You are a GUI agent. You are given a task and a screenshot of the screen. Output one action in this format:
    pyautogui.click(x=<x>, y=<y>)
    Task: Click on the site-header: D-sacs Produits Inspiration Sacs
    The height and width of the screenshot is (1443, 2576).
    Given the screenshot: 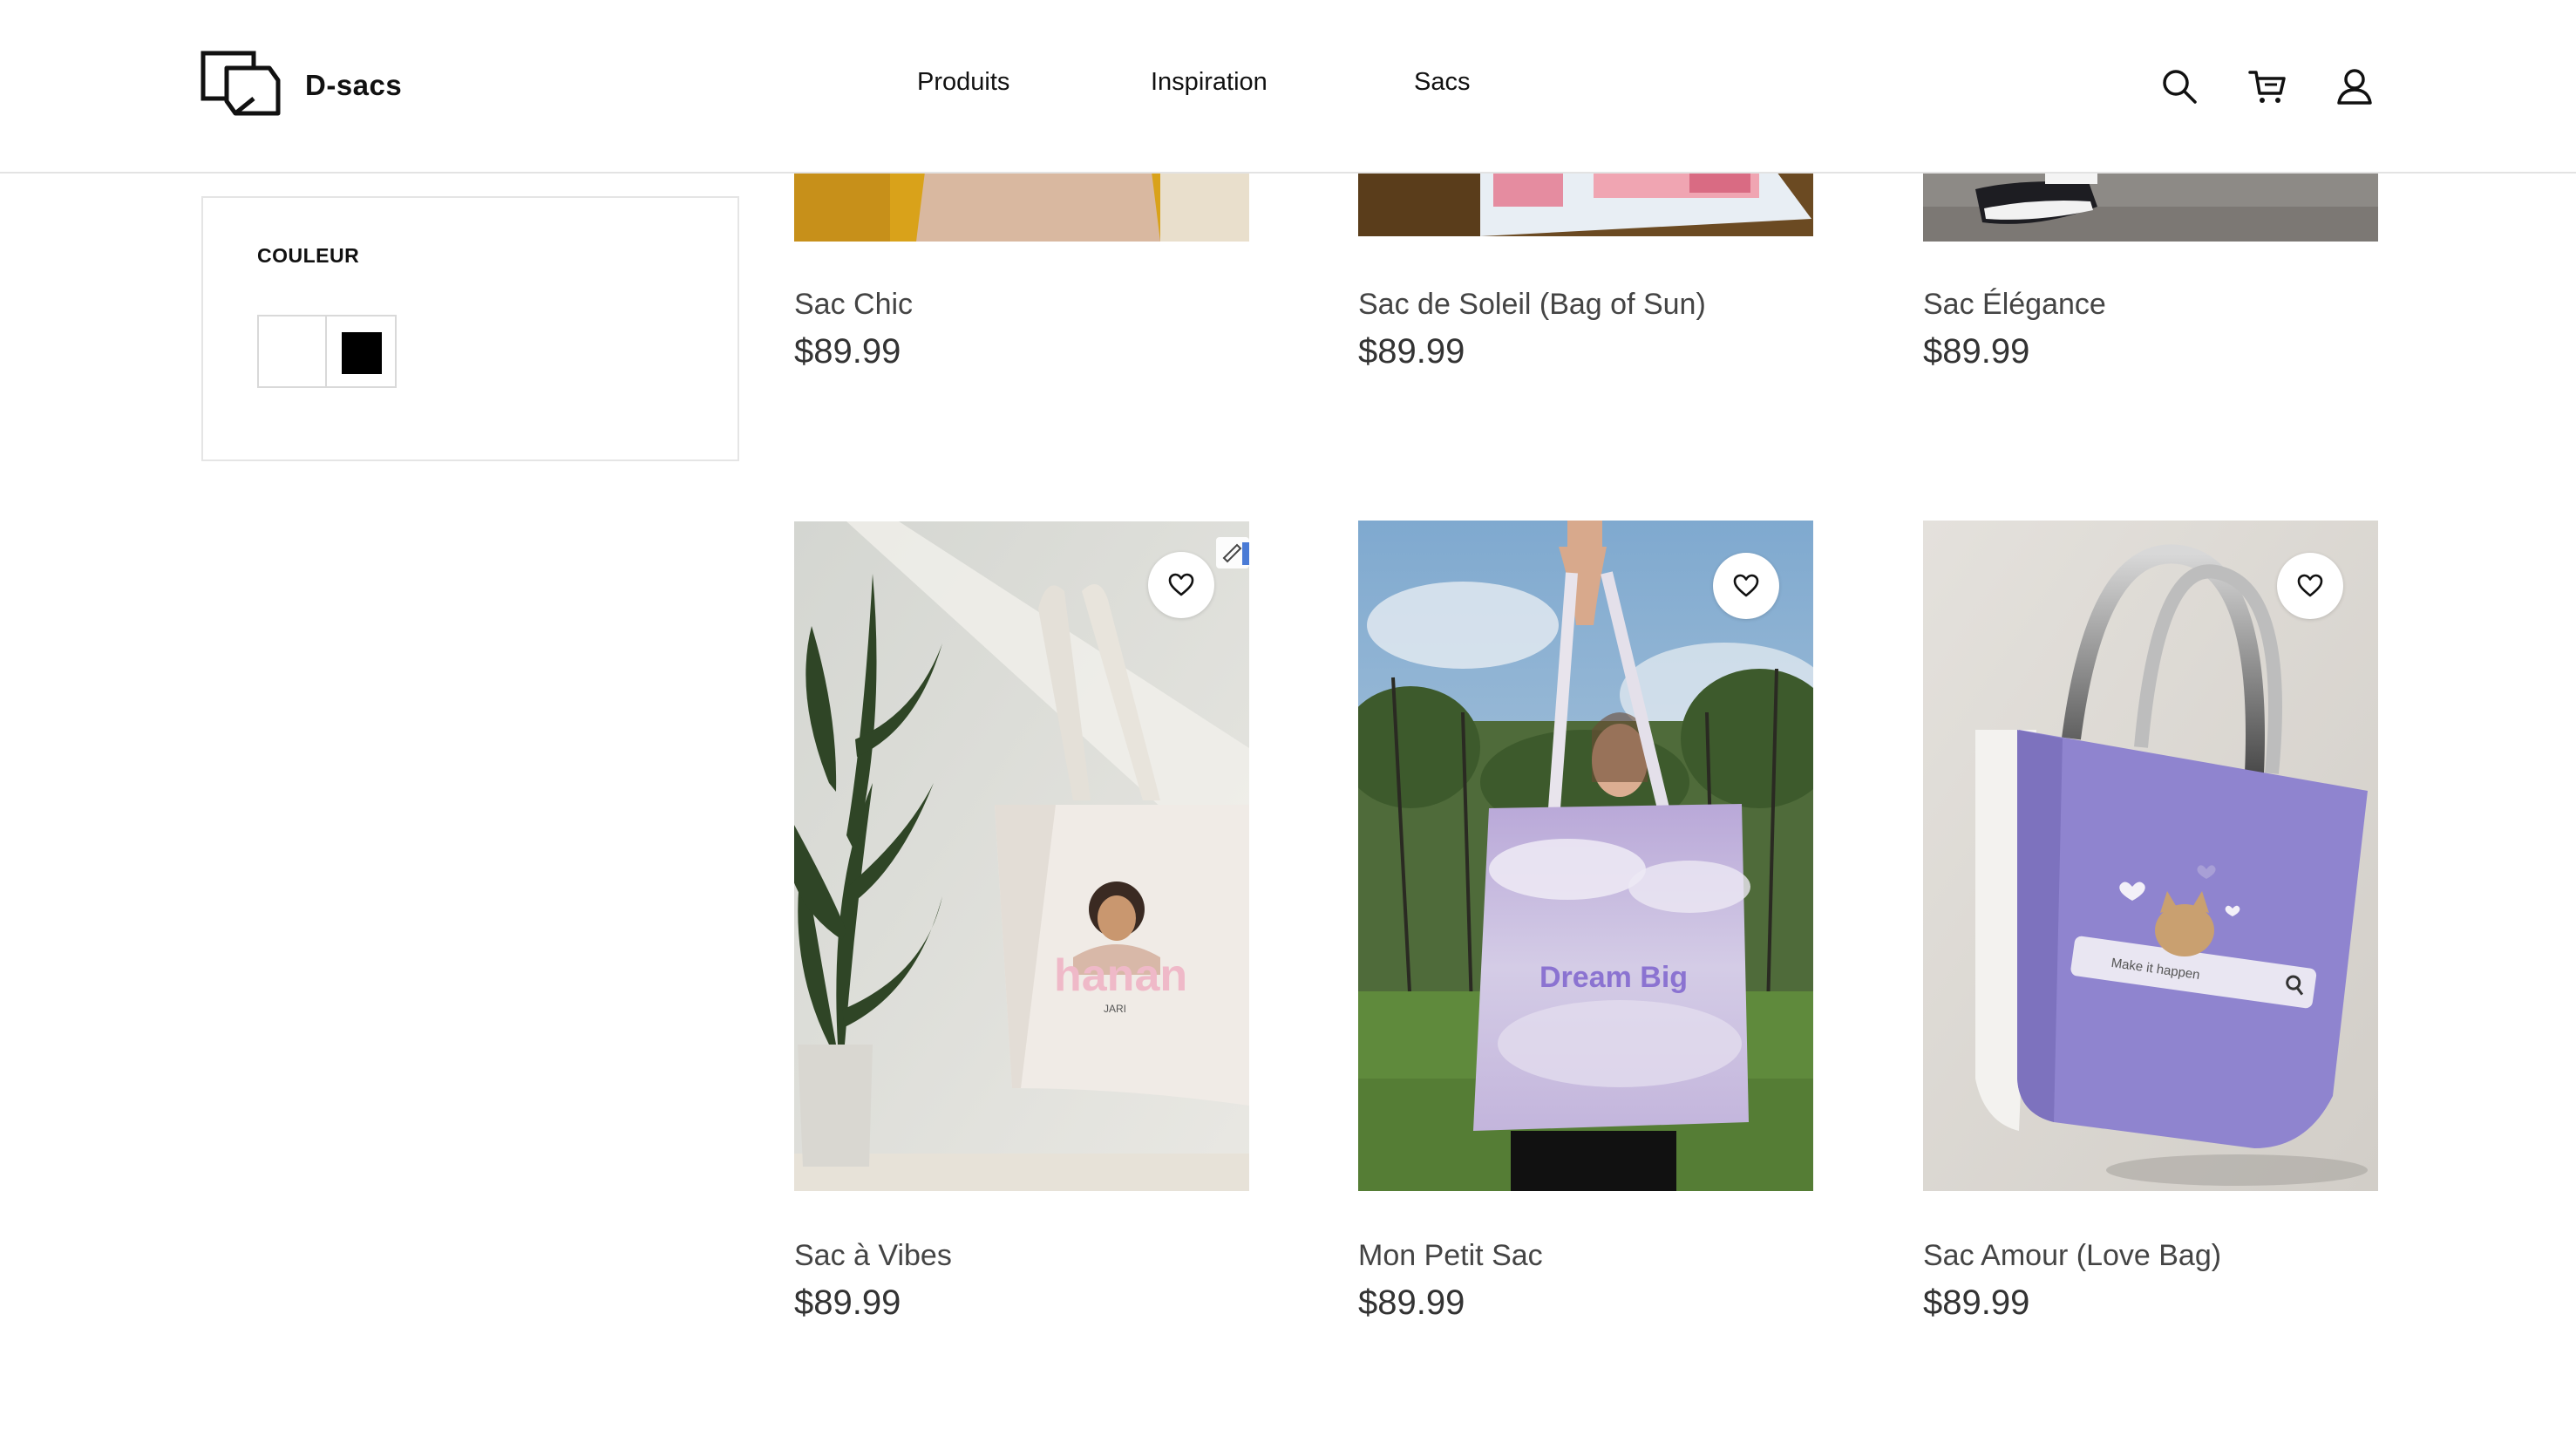 What is the action you would take?
    pyautogui.click(x=1288, y=87)
    